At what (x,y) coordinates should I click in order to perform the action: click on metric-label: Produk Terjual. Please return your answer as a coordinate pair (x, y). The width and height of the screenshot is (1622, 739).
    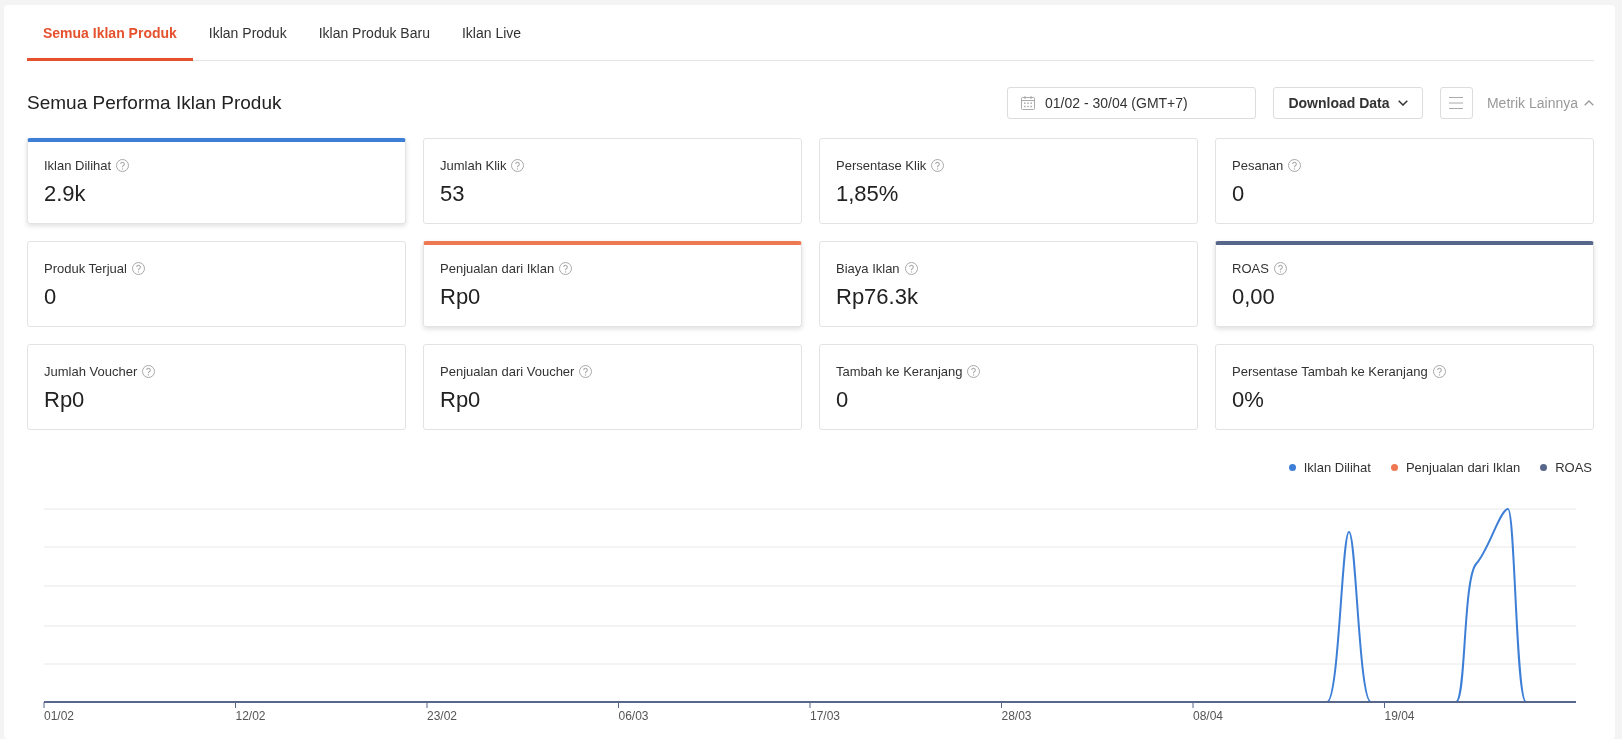
    Looking at the image, I should click on (85, 268).